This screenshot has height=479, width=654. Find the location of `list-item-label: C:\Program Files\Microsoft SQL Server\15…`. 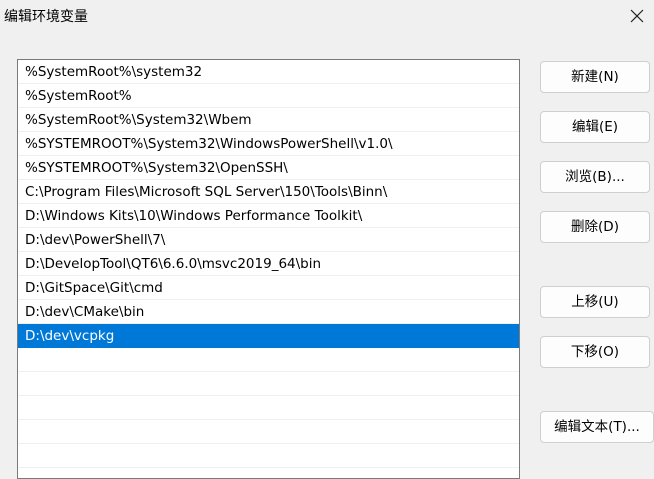

list-item-label: C:\Program Files\Microsoft SQL Server\15… is located at coordinates (206, 192).